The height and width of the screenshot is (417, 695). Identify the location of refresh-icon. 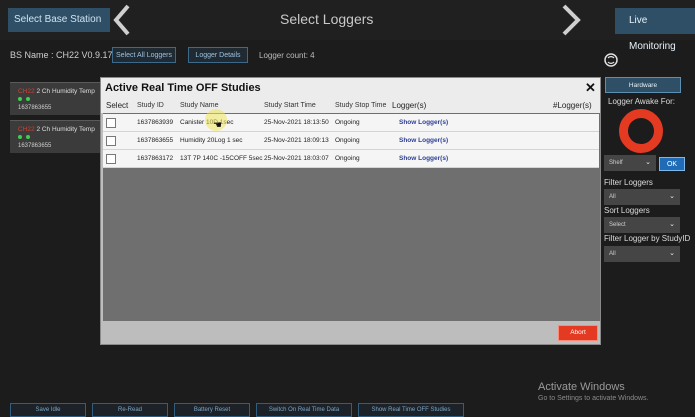
(611, 60).